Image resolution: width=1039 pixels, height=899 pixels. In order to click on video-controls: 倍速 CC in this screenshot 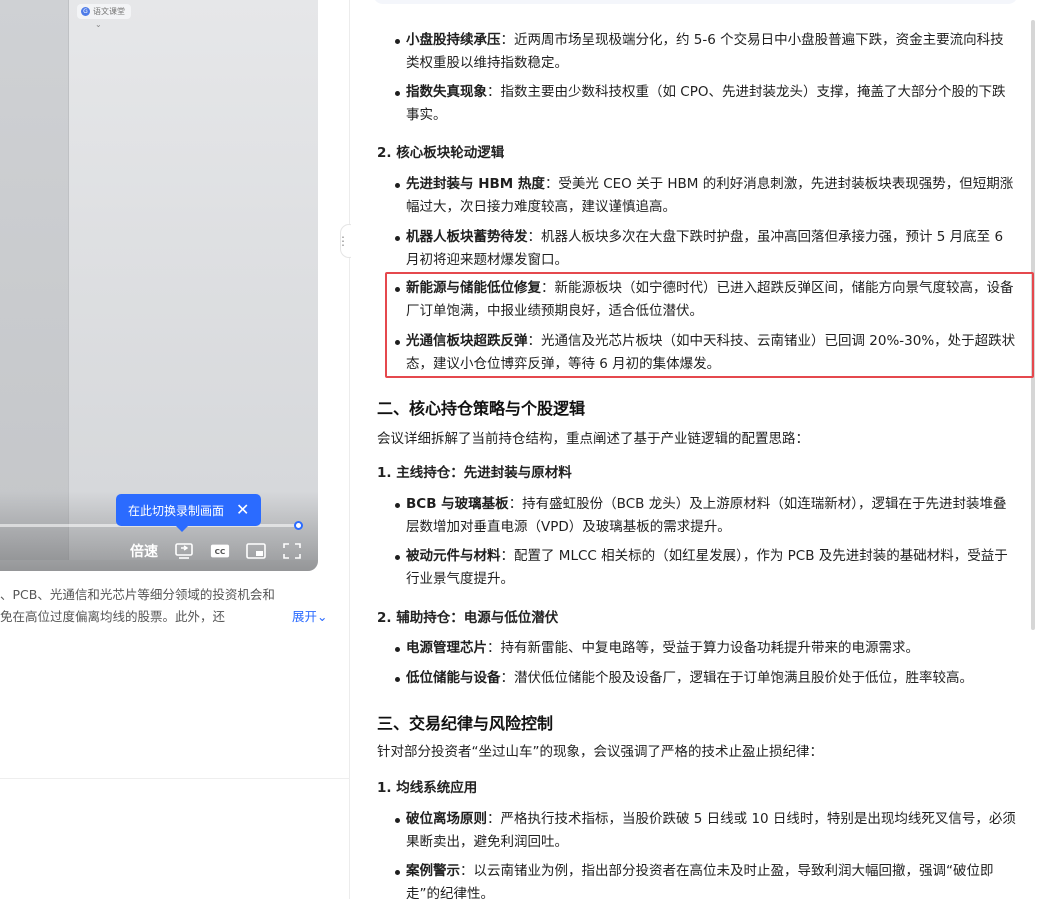, I will do `click(216, 551)`.